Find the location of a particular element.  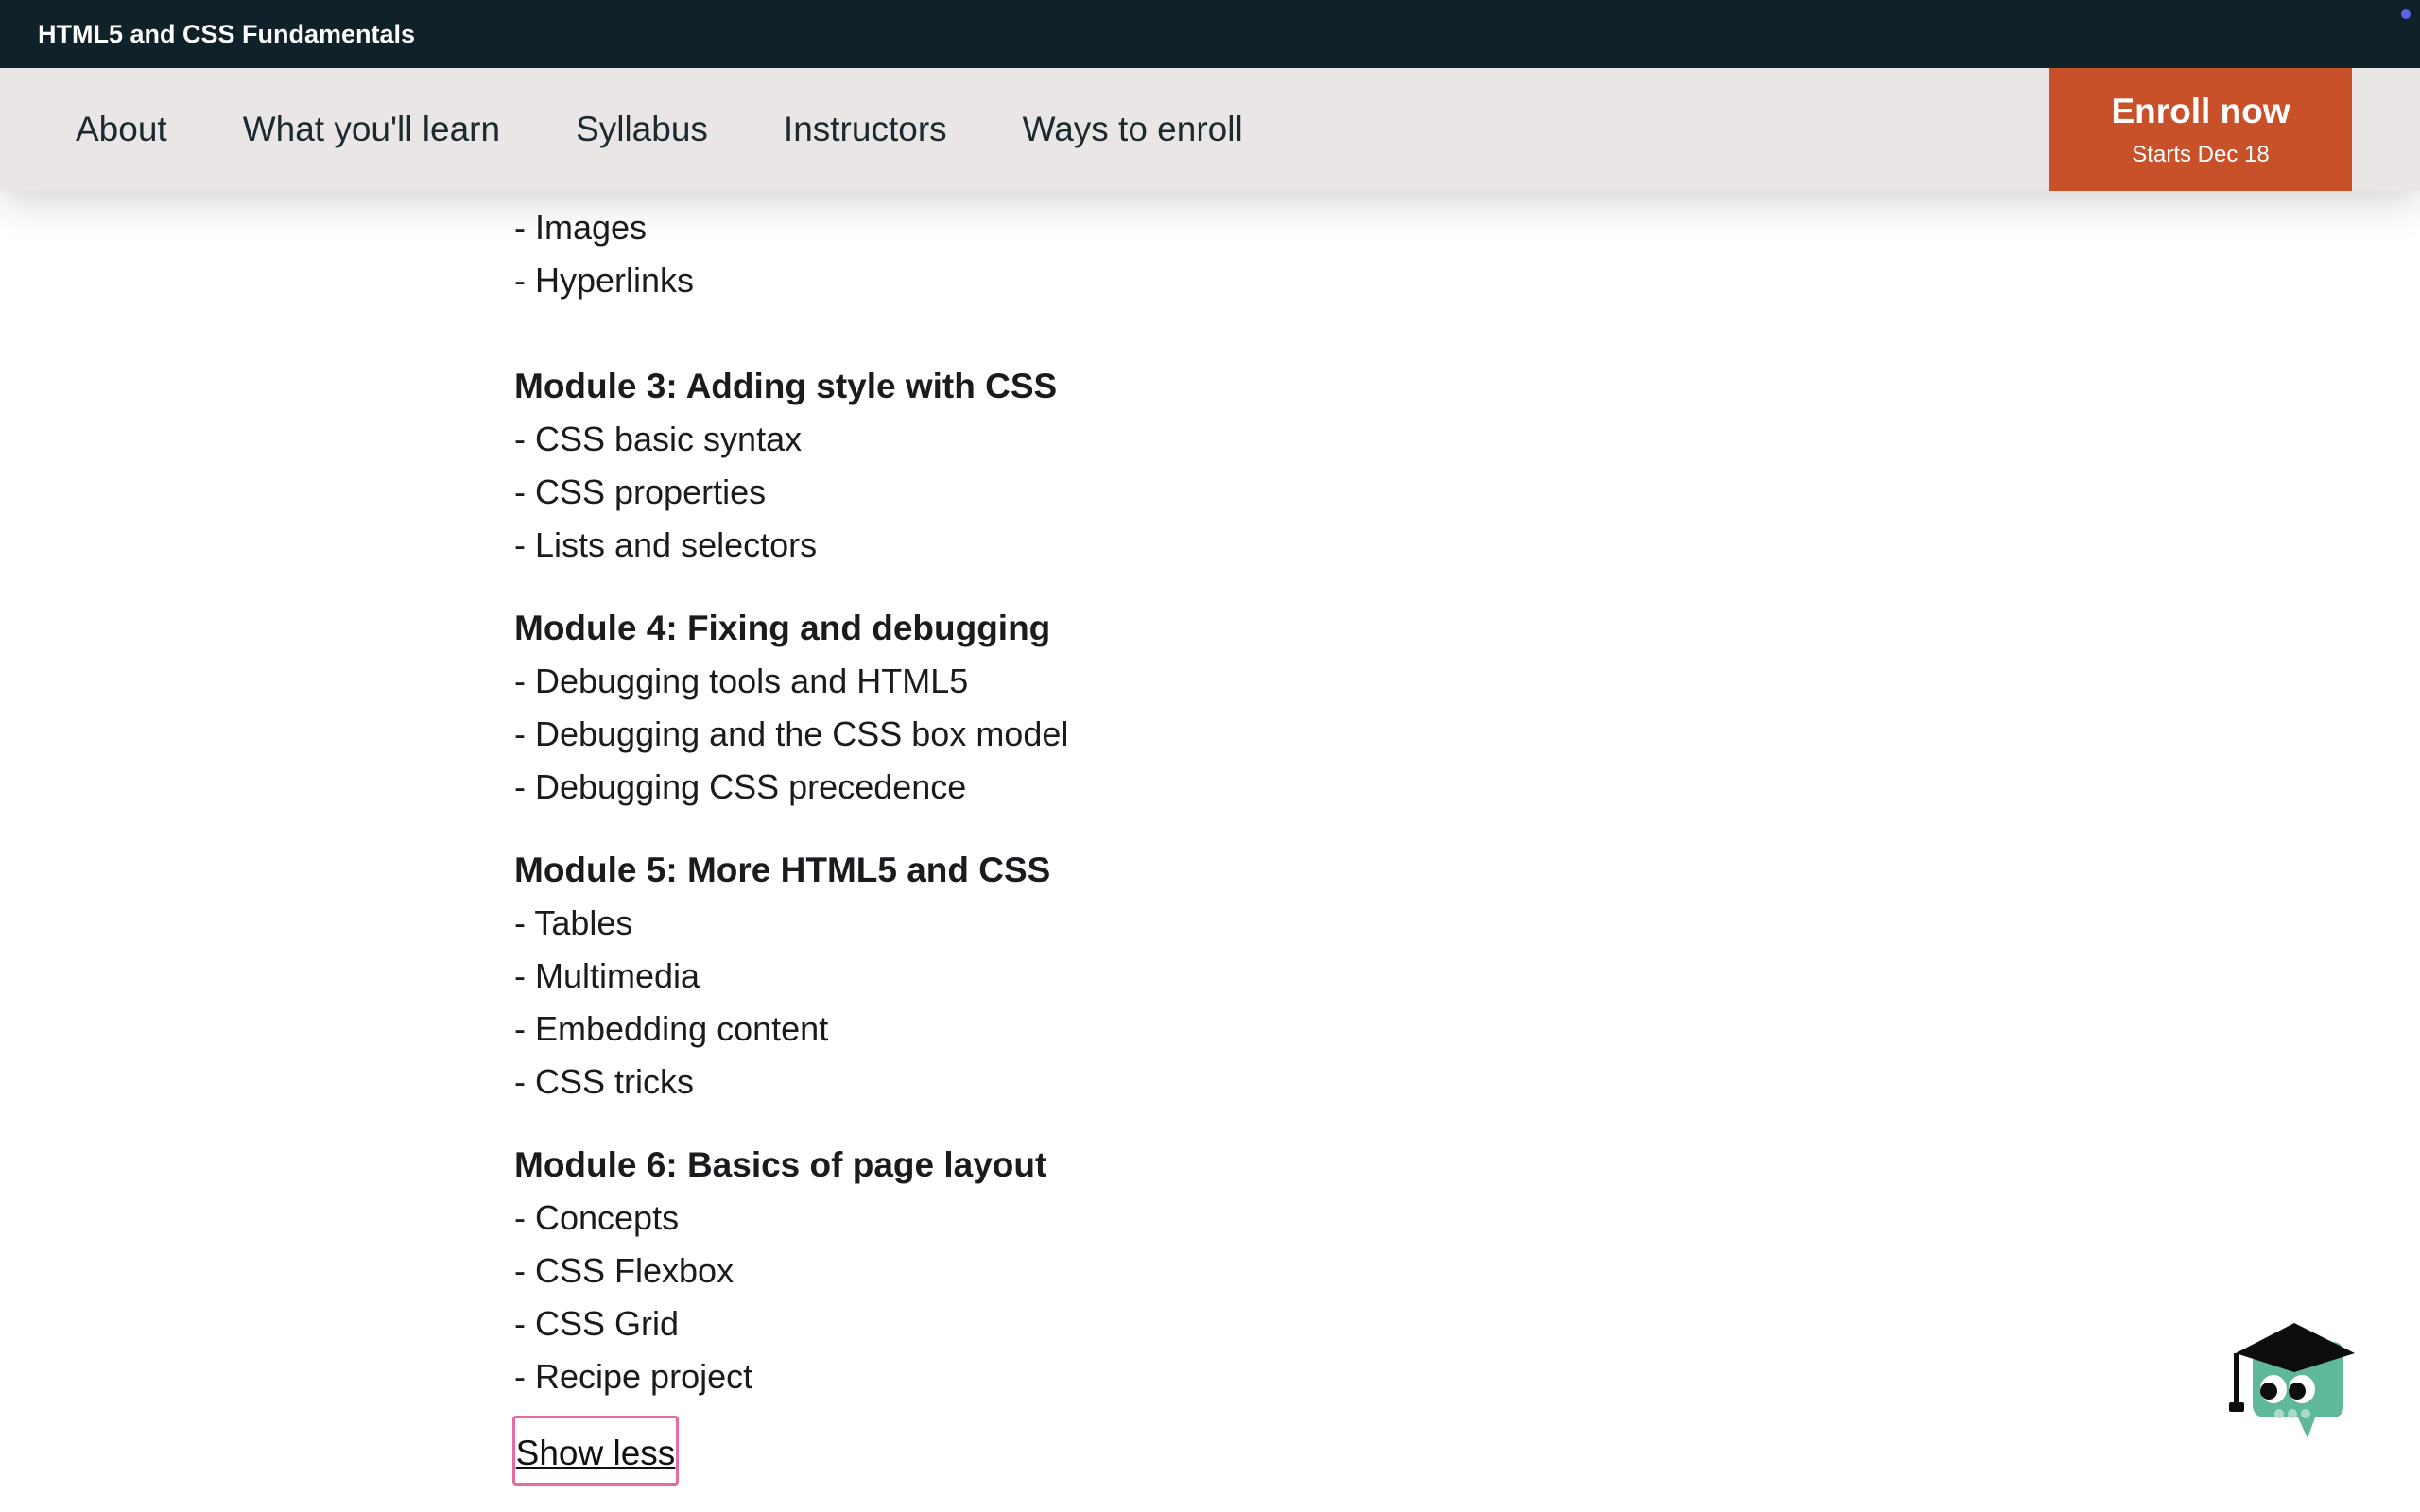

list-item: - CSS basic syntax is located at coordinates (658, 439).